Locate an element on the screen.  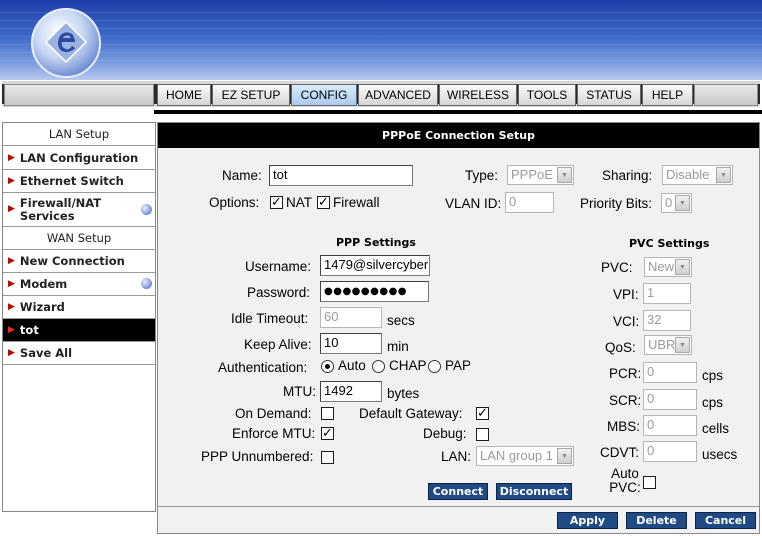
action-bar: Apply Delete Cancel is located at coordinates (458, 519).